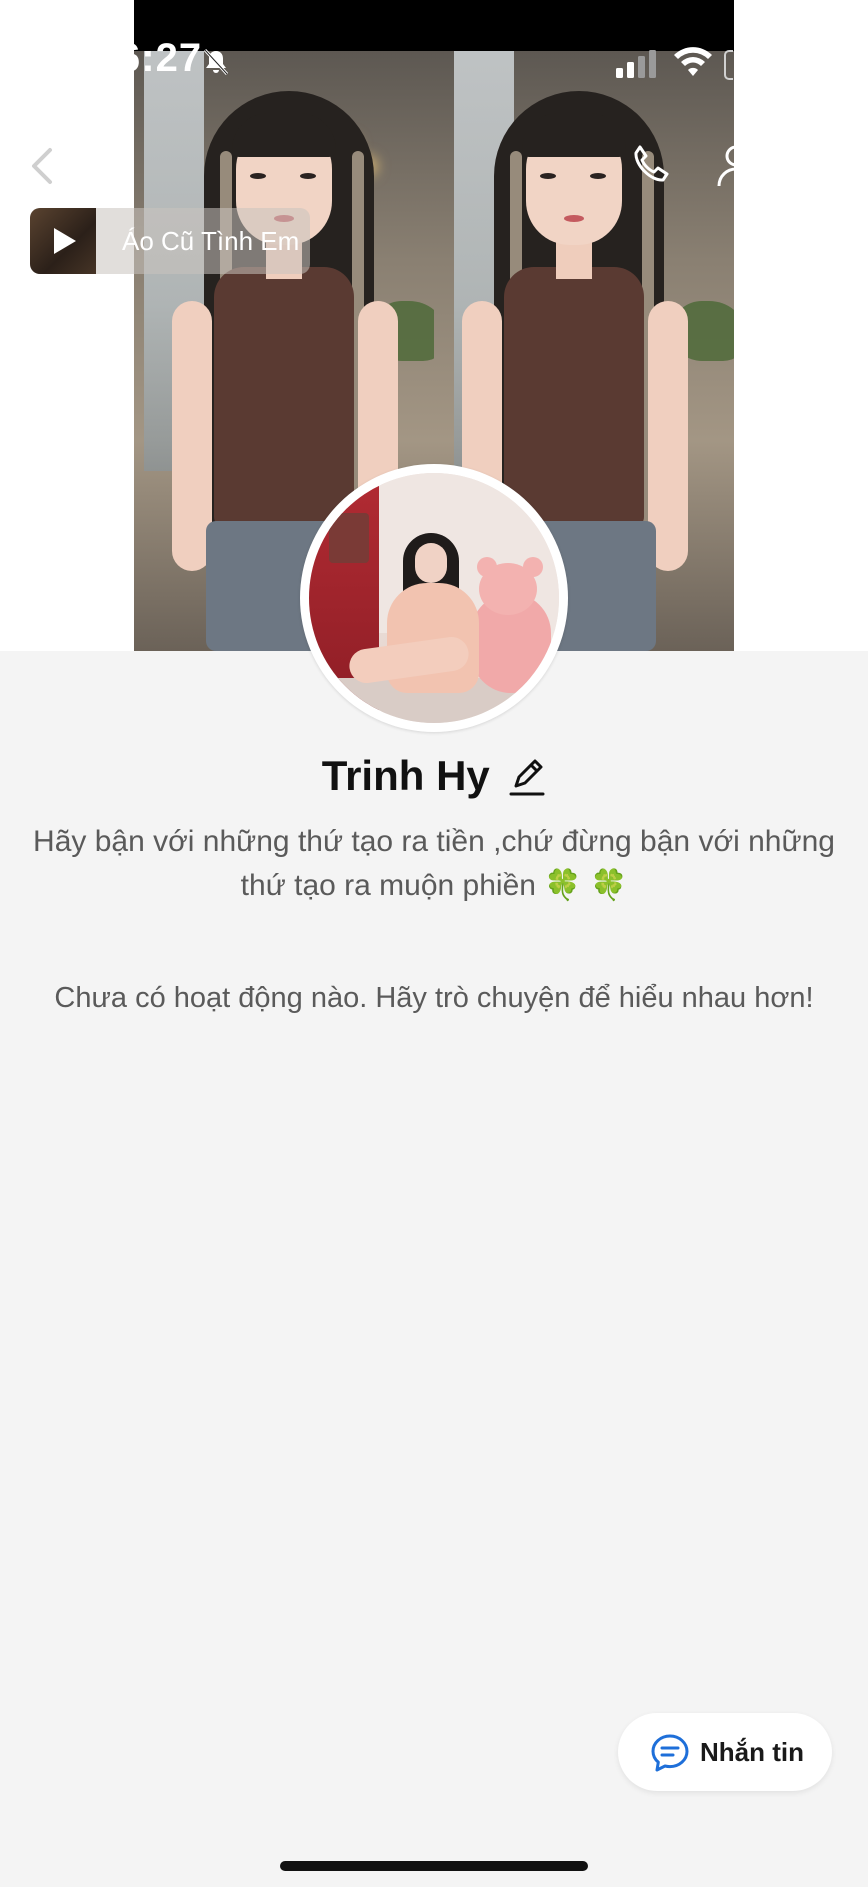 The image size is (868, 1887). What do you see at coordinates (693, 61) in the screenshot?
I see `wifi-icon` at bounding box center [693, 61].